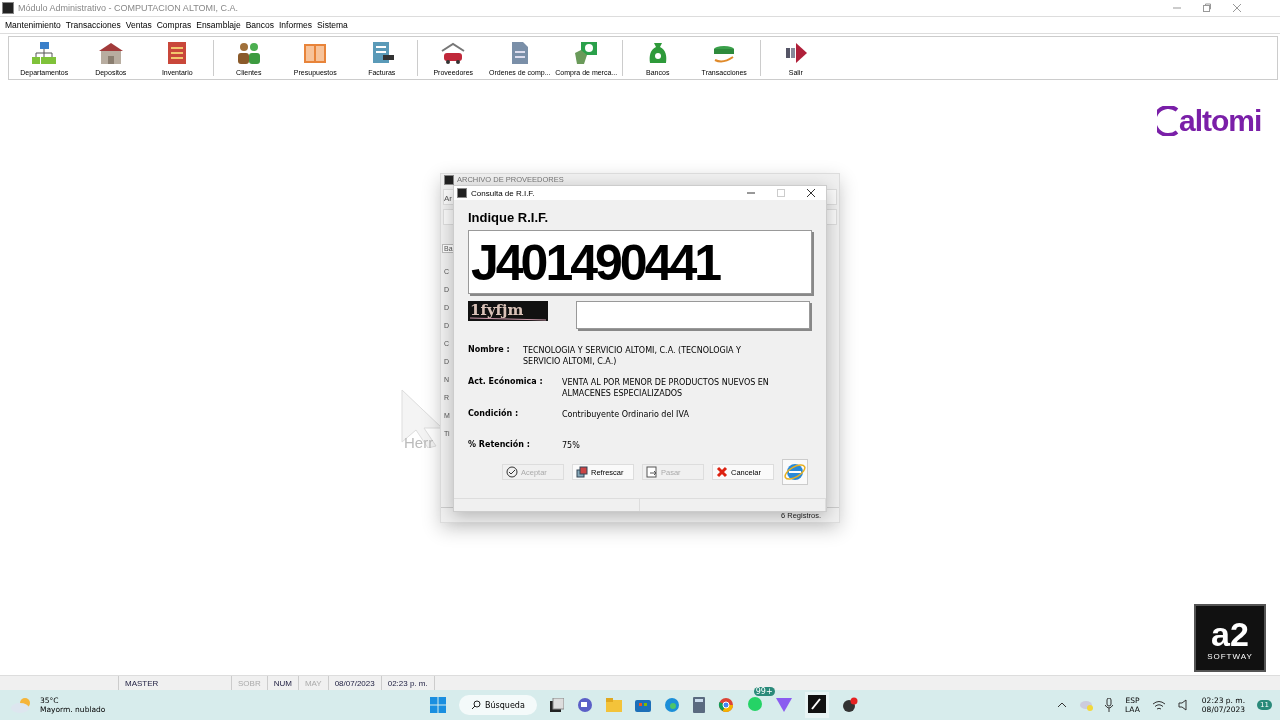 The image size is (1280, 720). Describe the element at coordinates (509, 217) in the screenshot. I see `field-label: Indique R.I.F.` at that location.